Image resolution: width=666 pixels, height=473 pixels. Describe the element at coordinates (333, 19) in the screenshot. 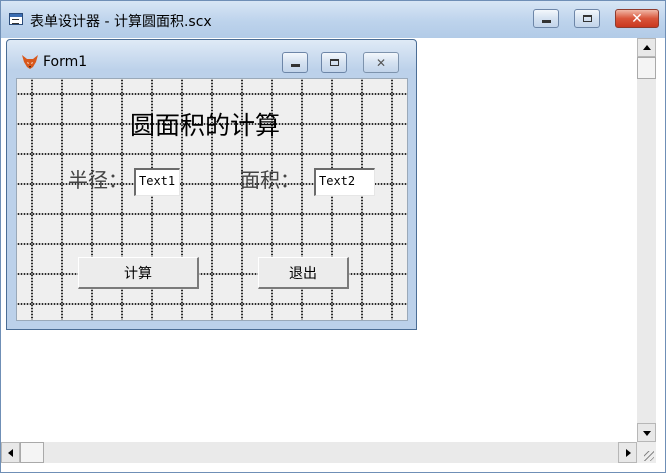

I see `designer-titlebar: 表单设计器 - 计算圆面积.scx ✕` at that location.